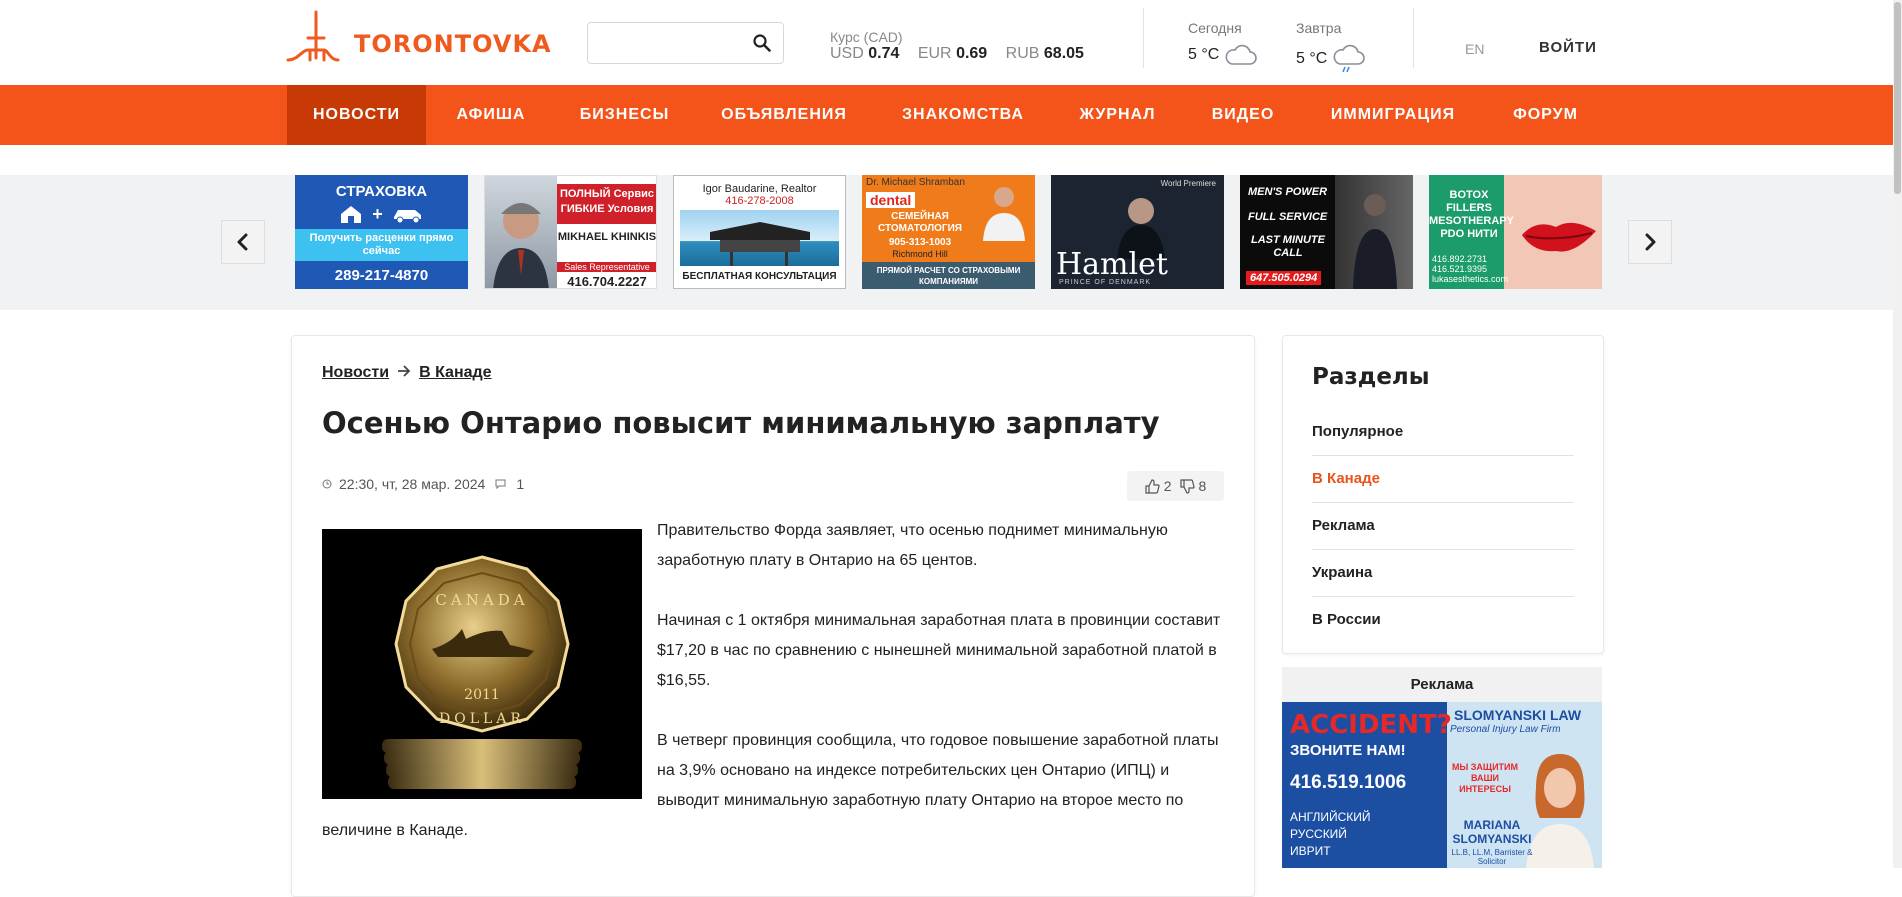  What do you see at coordinates (1474, 49) in the screenshot?
I see `language-switch: EN` at bounding box center [1474, 49].